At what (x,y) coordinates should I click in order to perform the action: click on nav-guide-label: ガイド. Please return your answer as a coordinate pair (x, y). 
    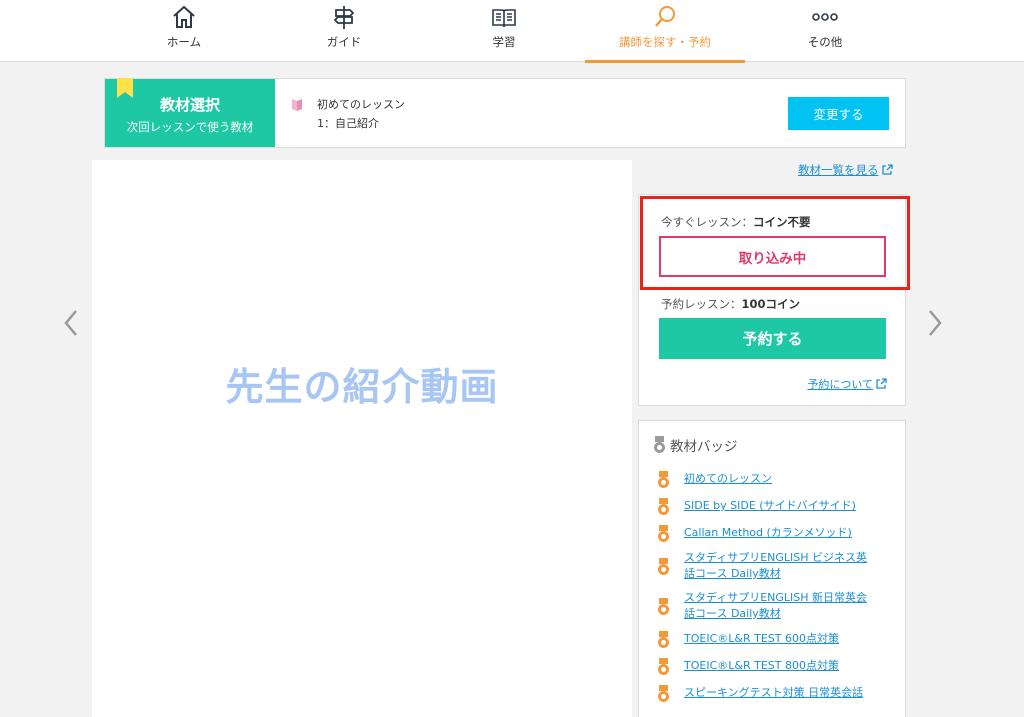
    Looking at the image, I should click on (344, 42).